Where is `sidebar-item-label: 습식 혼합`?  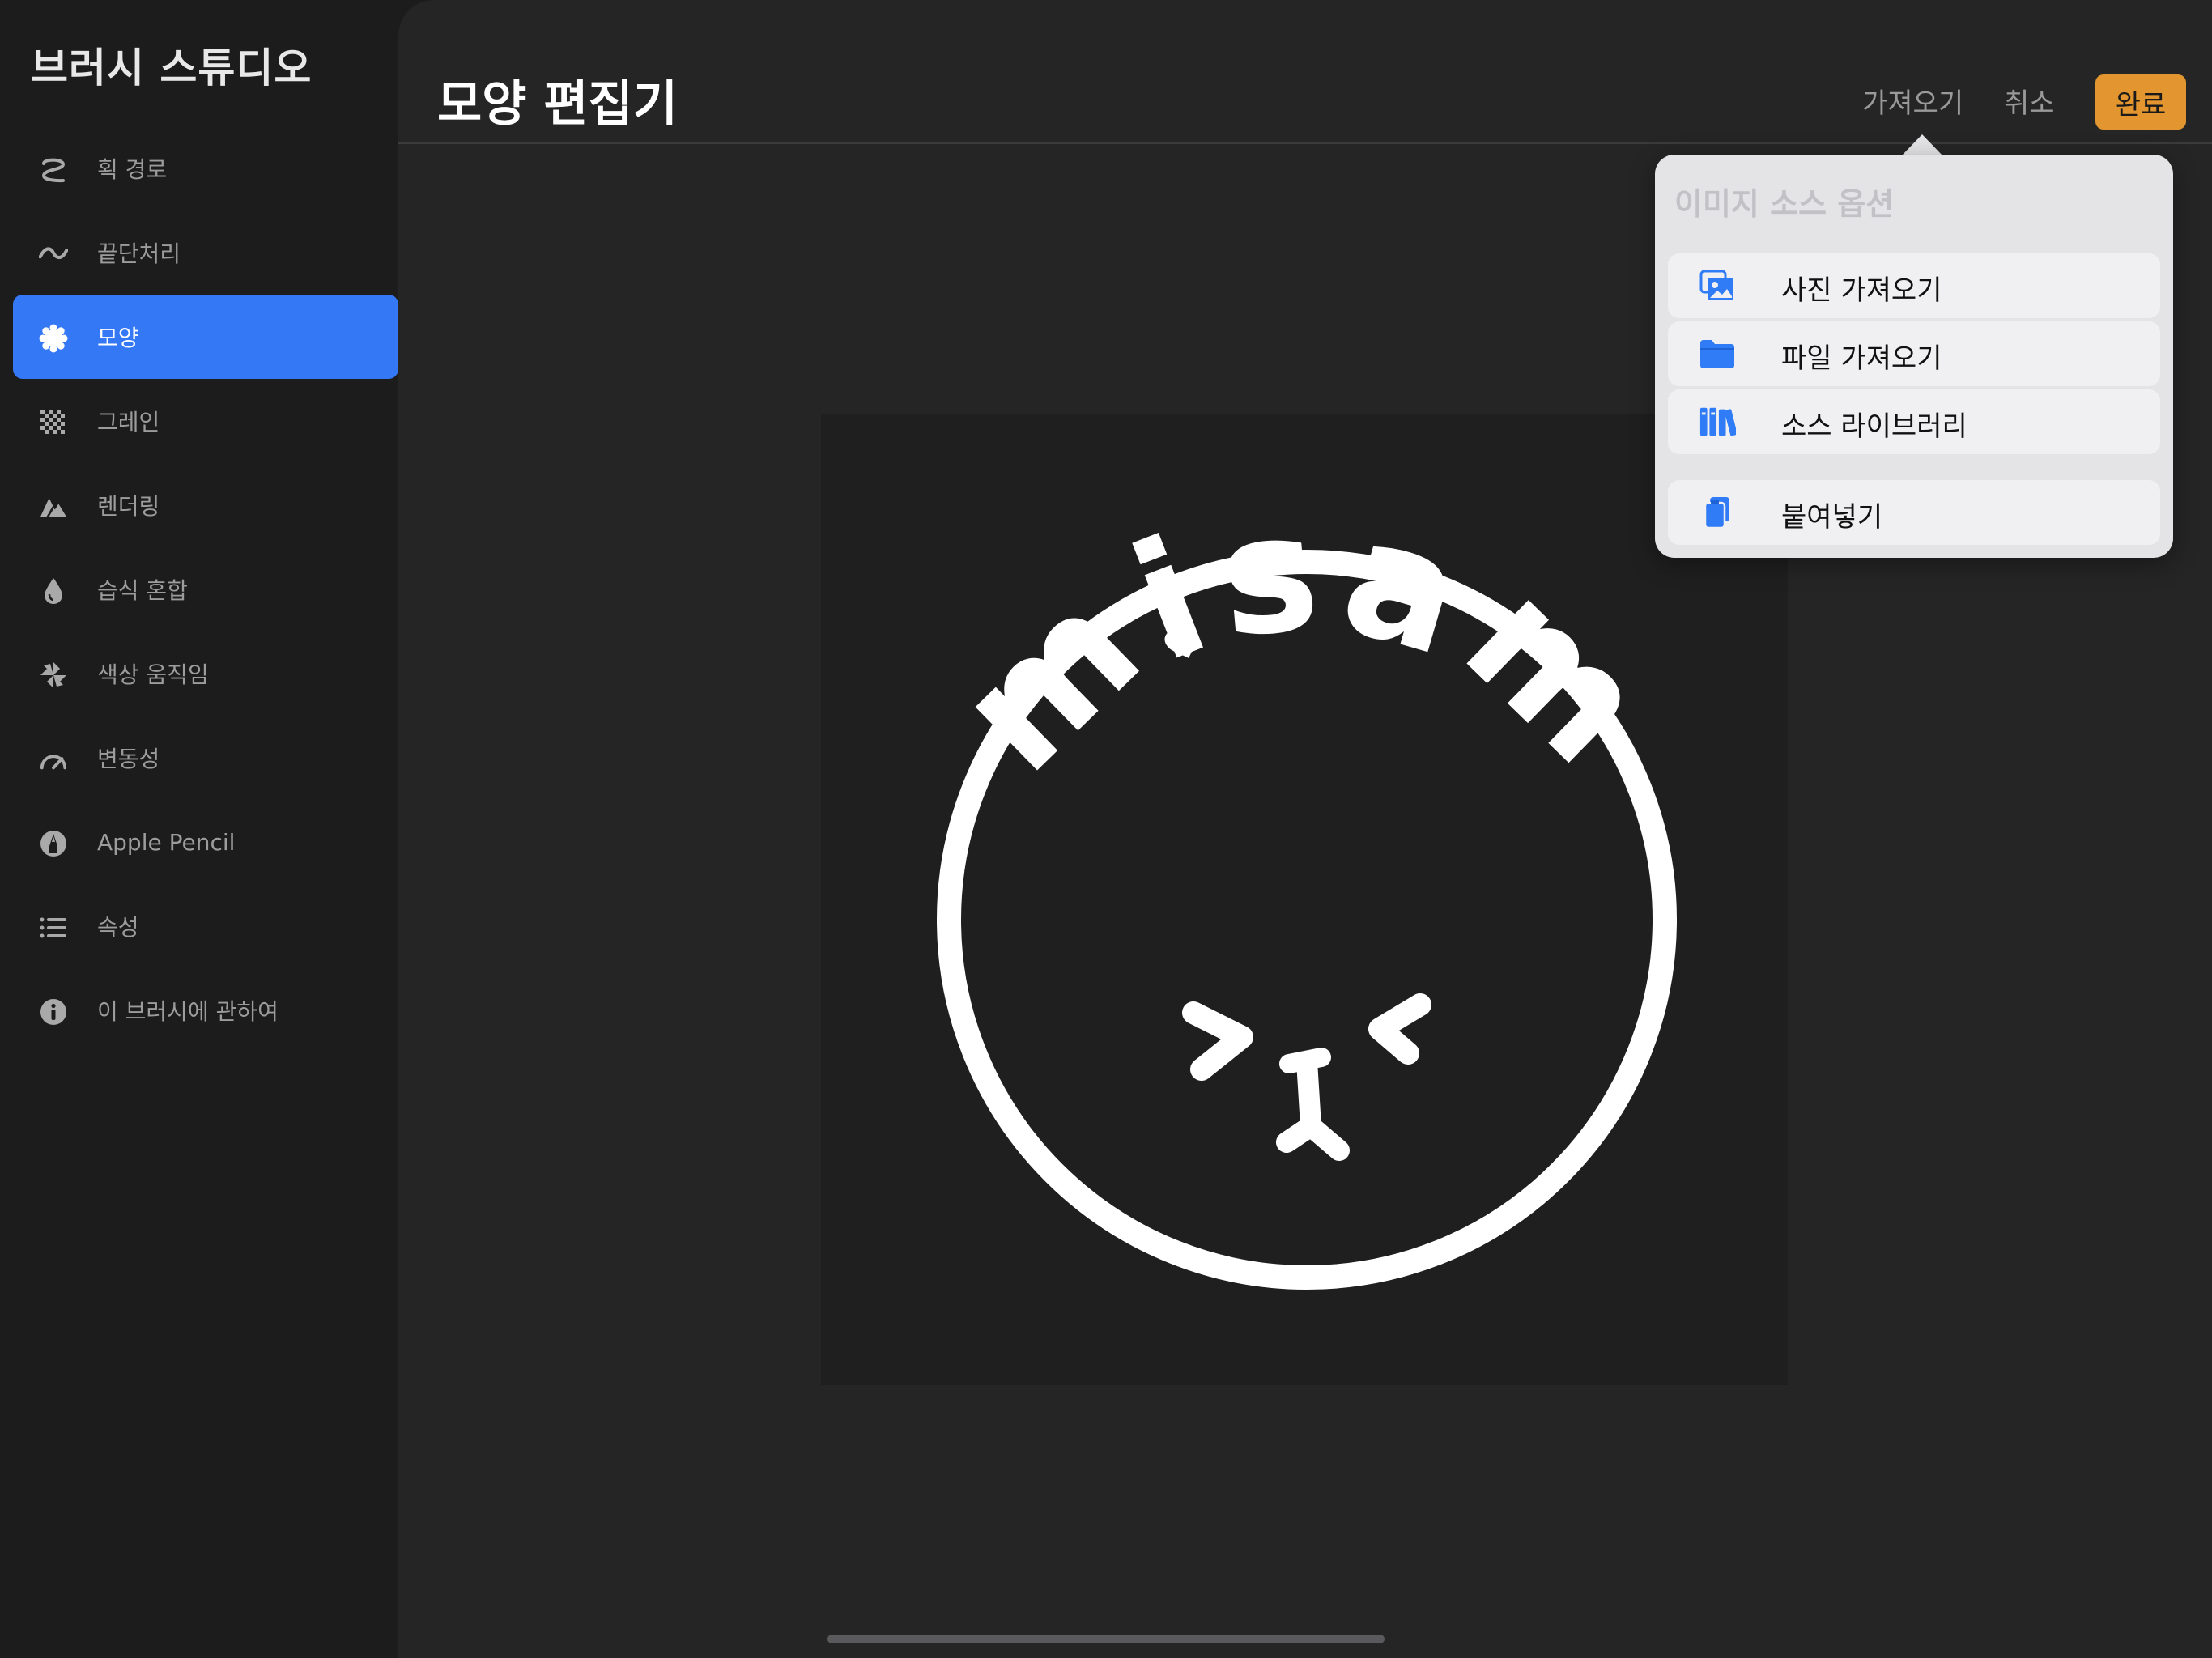
sidebar-item-label: 습식 혼합 is located at coordinates (142, 590).